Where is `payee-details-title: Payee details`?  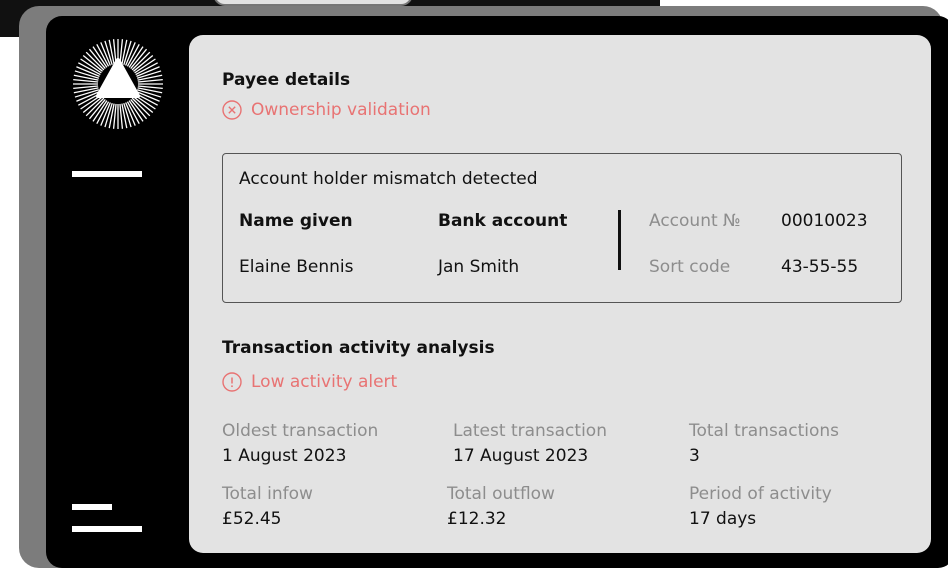 payee-details-title: Payee details is located at coordinates (286, 80).